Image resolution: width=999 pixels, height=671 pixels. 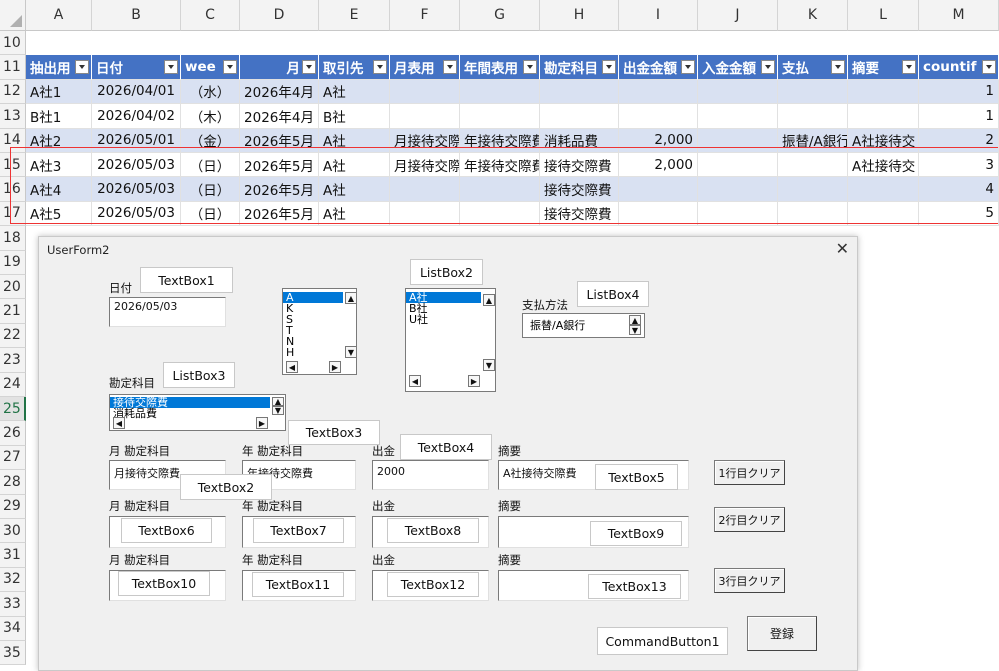 What do you see at coordinates (579, 67) in the screenshot?
I see `table-header: 勘定科目` at bounding box center [579, 67].